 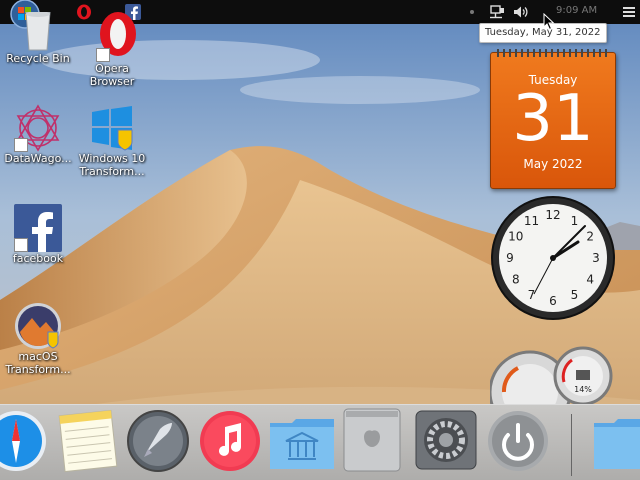 What do you see at coordinates (549, 22) in the screenshot?
I see `mouse-cursor-icon` at bounding box center [549, 22].